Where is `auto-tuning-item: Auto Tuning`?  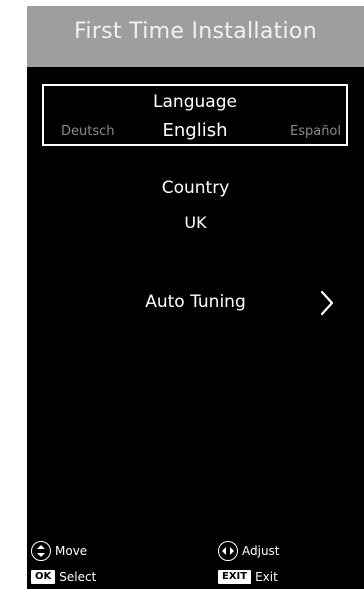
auto-tuning-item: Auto Tuning is located at coordinates (195, 306).